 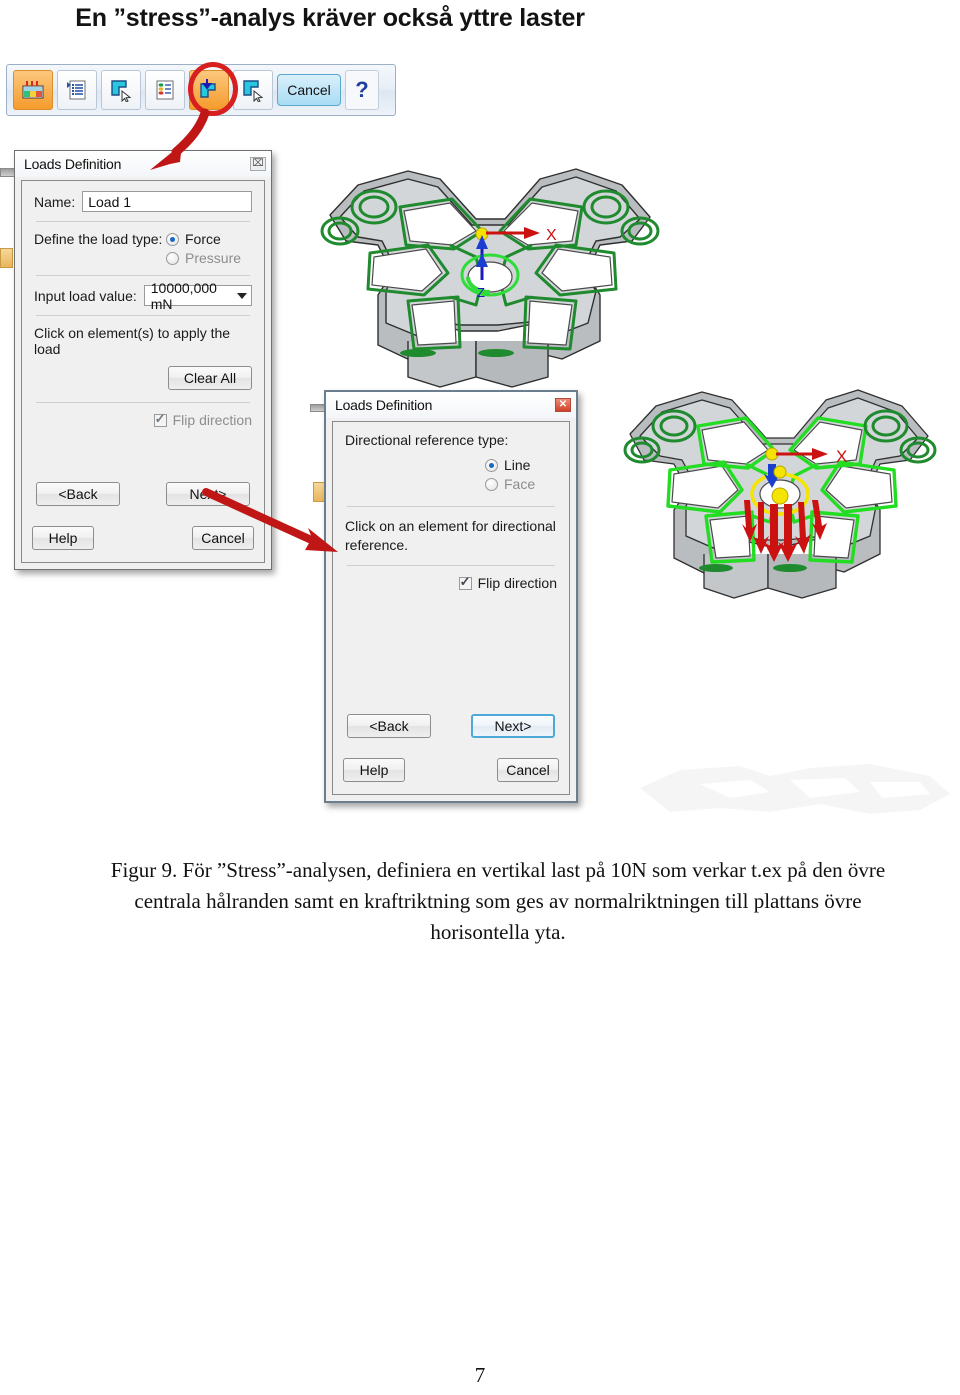 I want to click on cad-part-top-view: X Z, so click(x=490, y=278).